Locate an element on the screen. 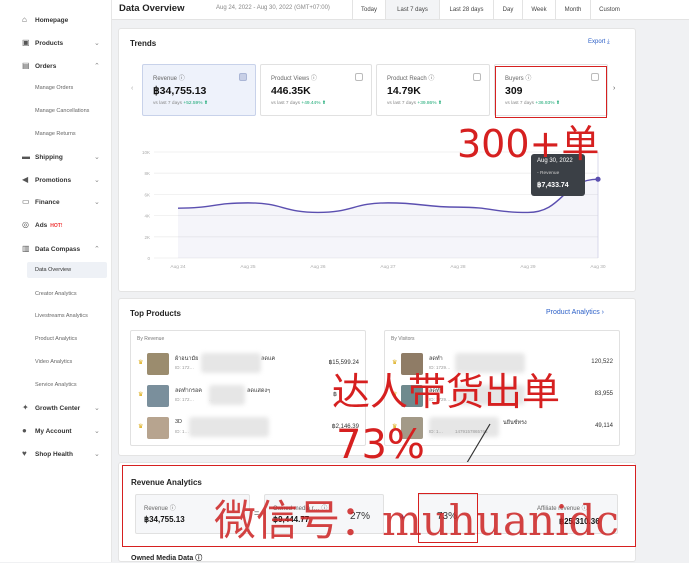 The image size is (689, 563). sidebar-subitem-manage-orders: Manage Orders is located at coordinates (54, 88).